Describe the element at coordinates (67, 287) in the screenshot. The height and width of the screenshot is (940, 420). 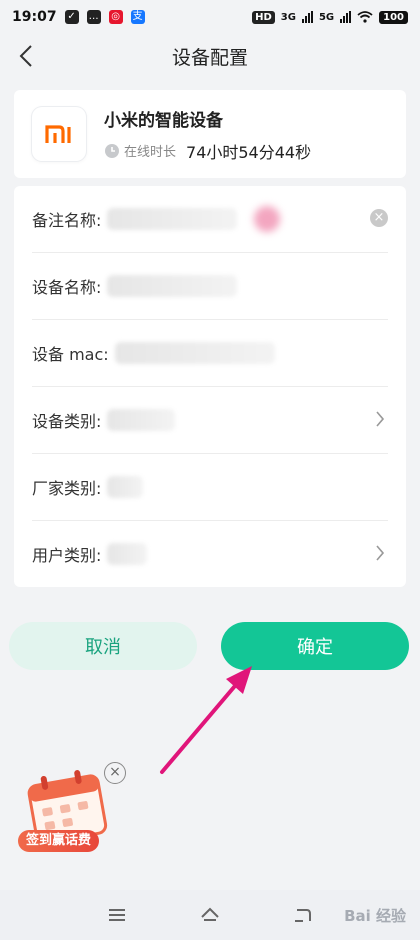
I see `device-name-label: 设备名称:` at that location.